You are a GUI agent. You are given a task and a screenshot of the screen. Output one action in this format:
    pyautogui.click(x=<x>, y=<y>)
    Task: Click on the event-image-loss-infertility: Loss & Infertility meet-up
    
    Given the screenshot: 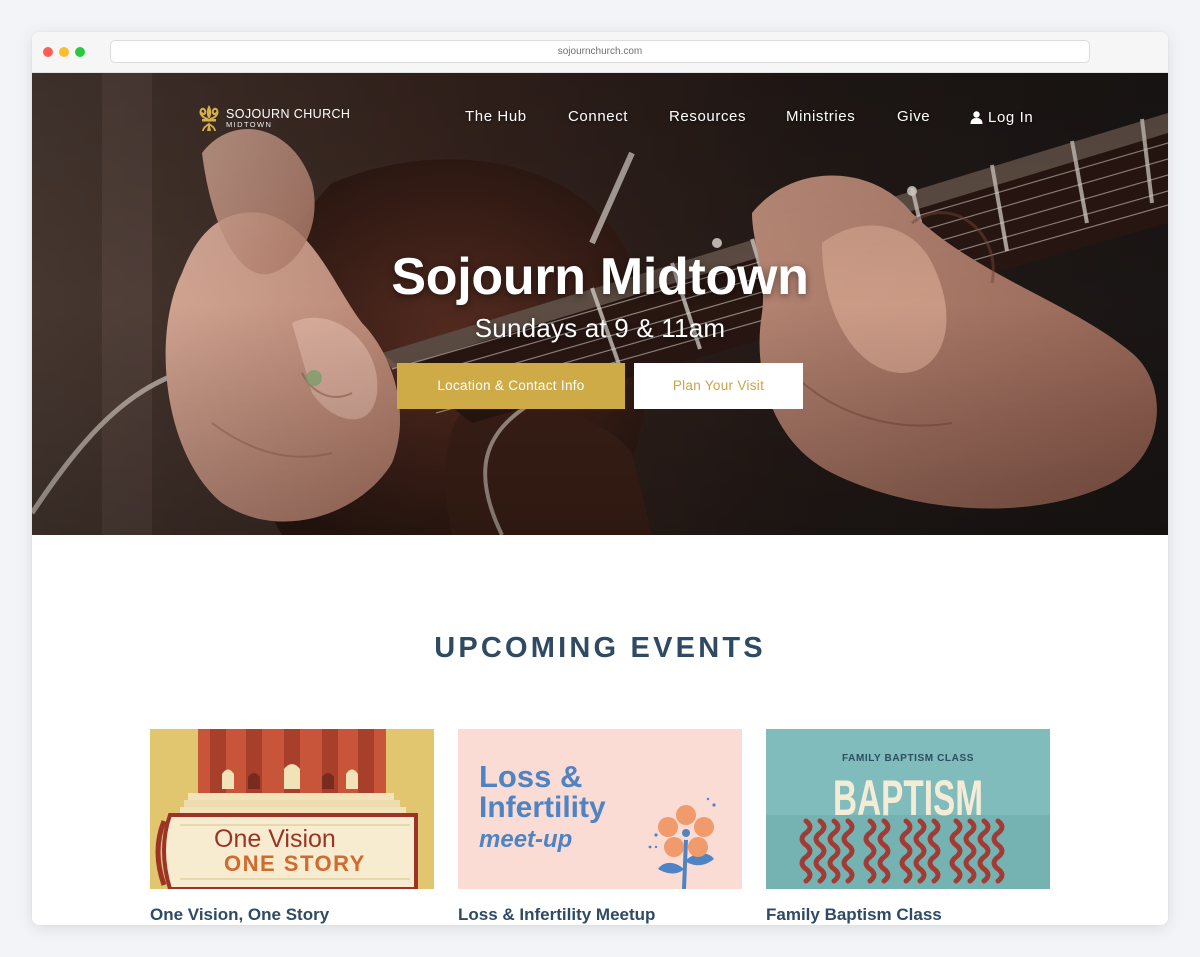 What is the action you would take?
    pyautogui.click(x=600, y=809)
    